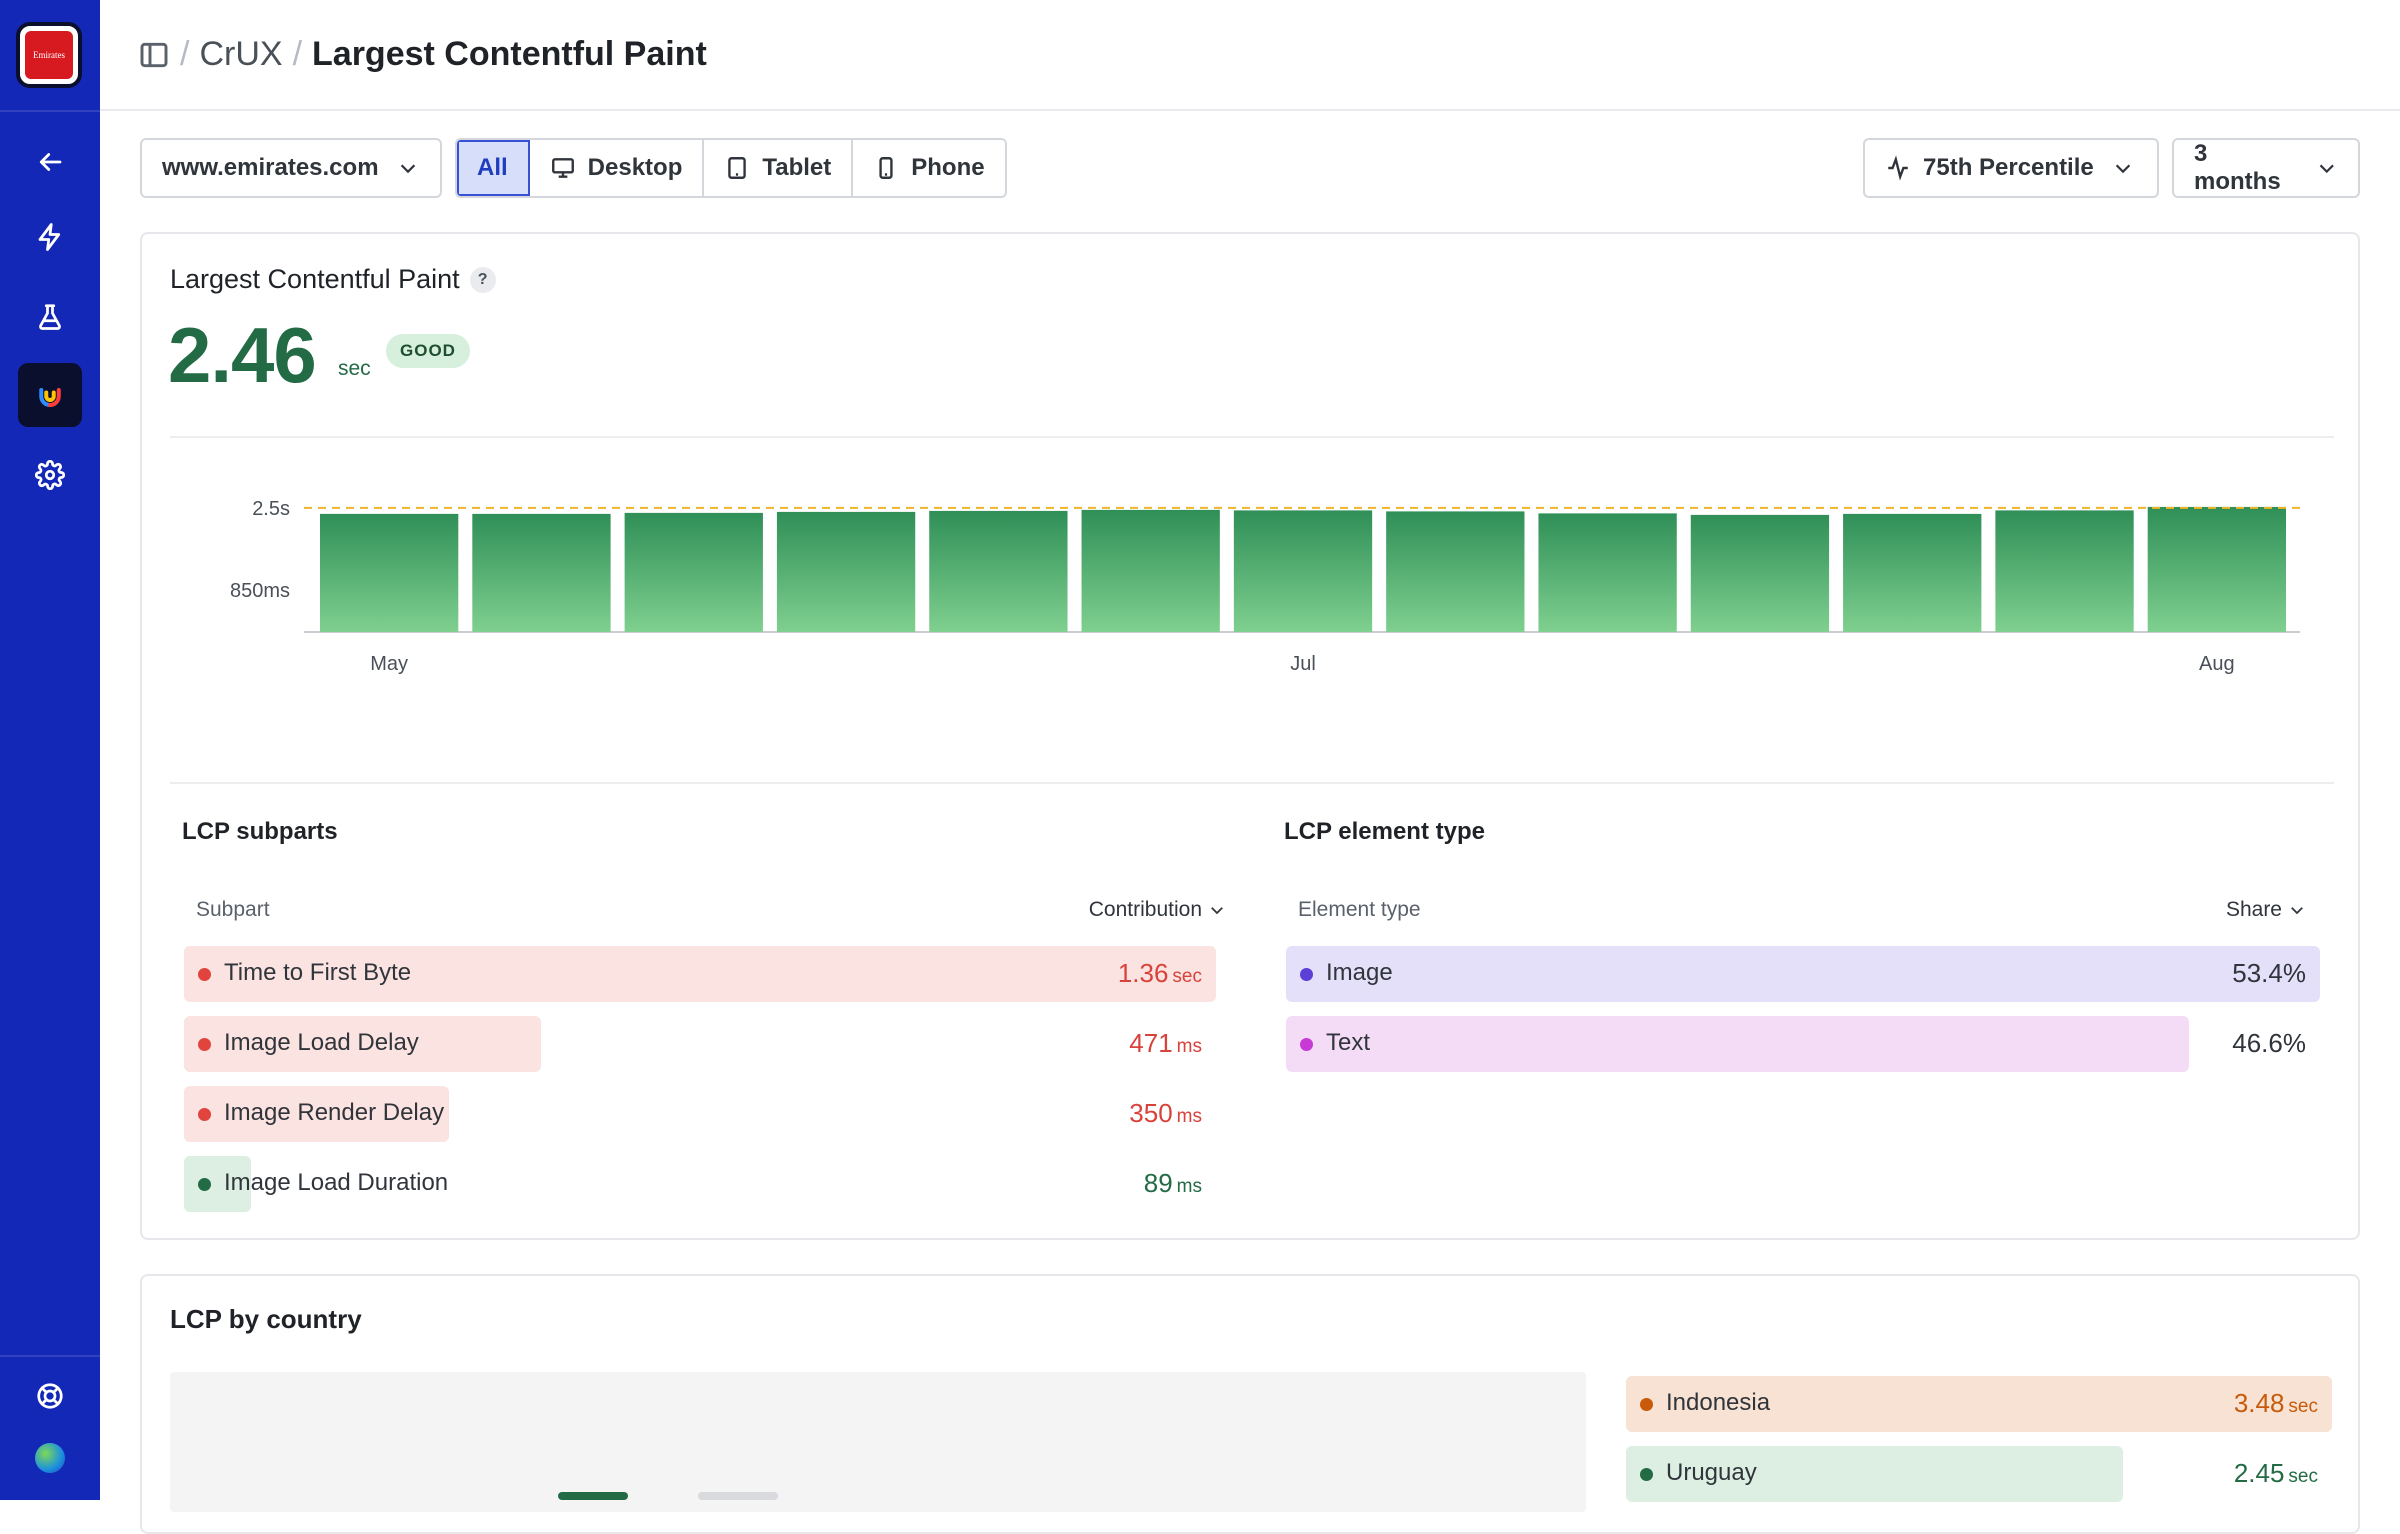  I want to click on device-tab-all: All, so click(493, 168).